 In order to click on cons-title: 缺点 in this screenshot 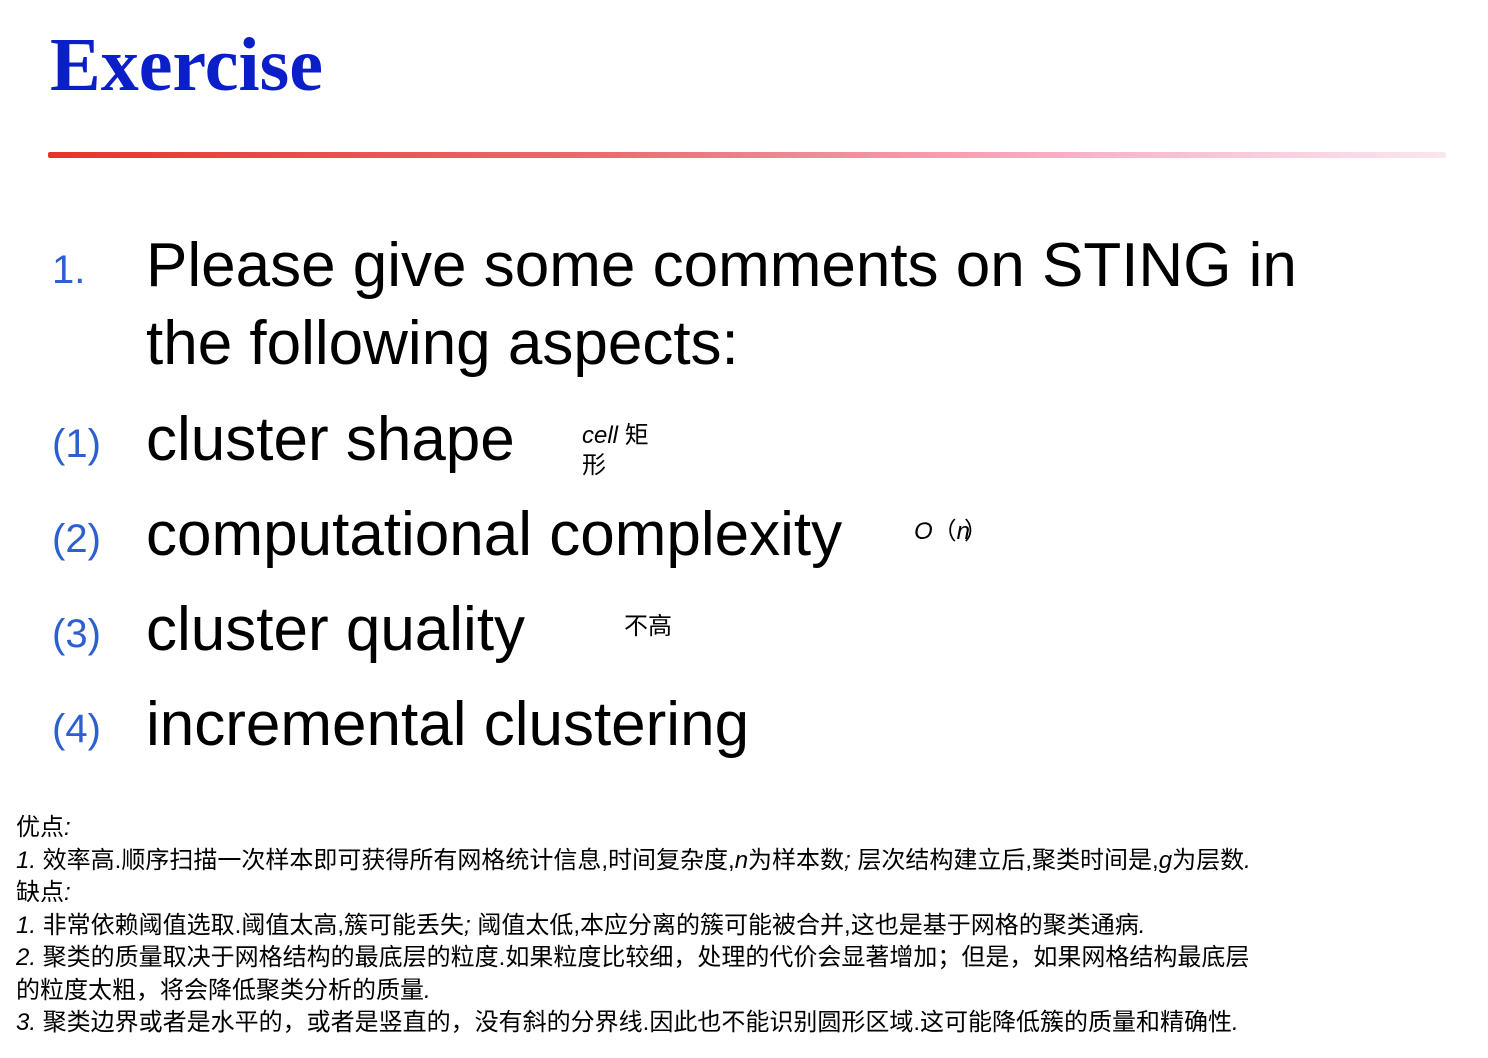, I will do `click(40, 892)`.